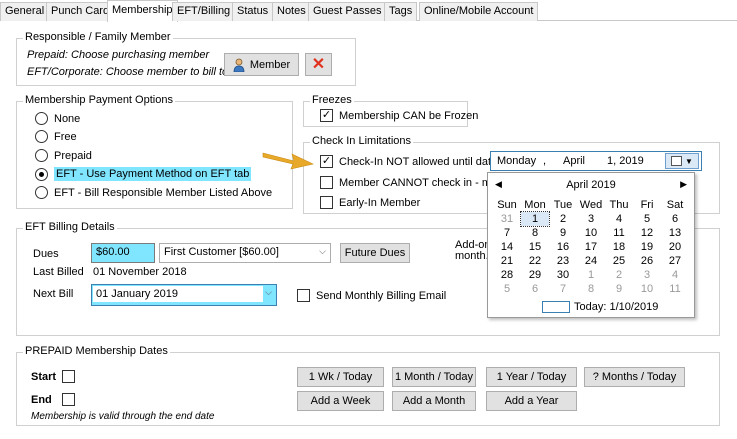  What do you see at coordinates (647, 261) in the screenshot?
I see `calendar-day: 26` at bounding box center [647, 261].